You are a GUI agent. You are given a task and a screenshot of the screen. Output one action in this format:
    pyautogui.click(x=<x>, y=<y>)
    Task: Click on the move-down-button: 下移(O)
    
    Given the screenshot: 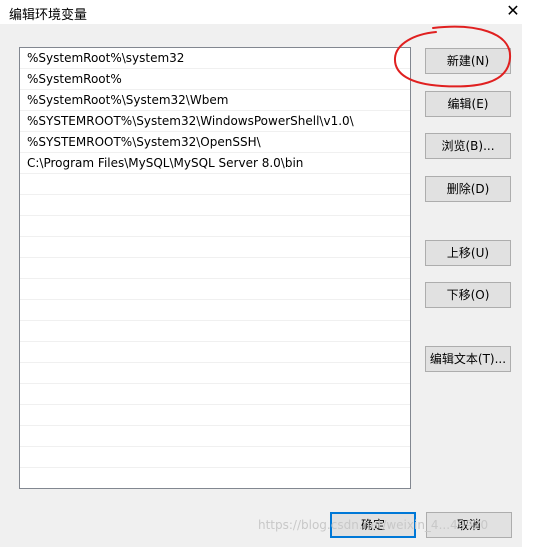 What is the action you would take?
    pyautogui.click(x=468, y=295)
    